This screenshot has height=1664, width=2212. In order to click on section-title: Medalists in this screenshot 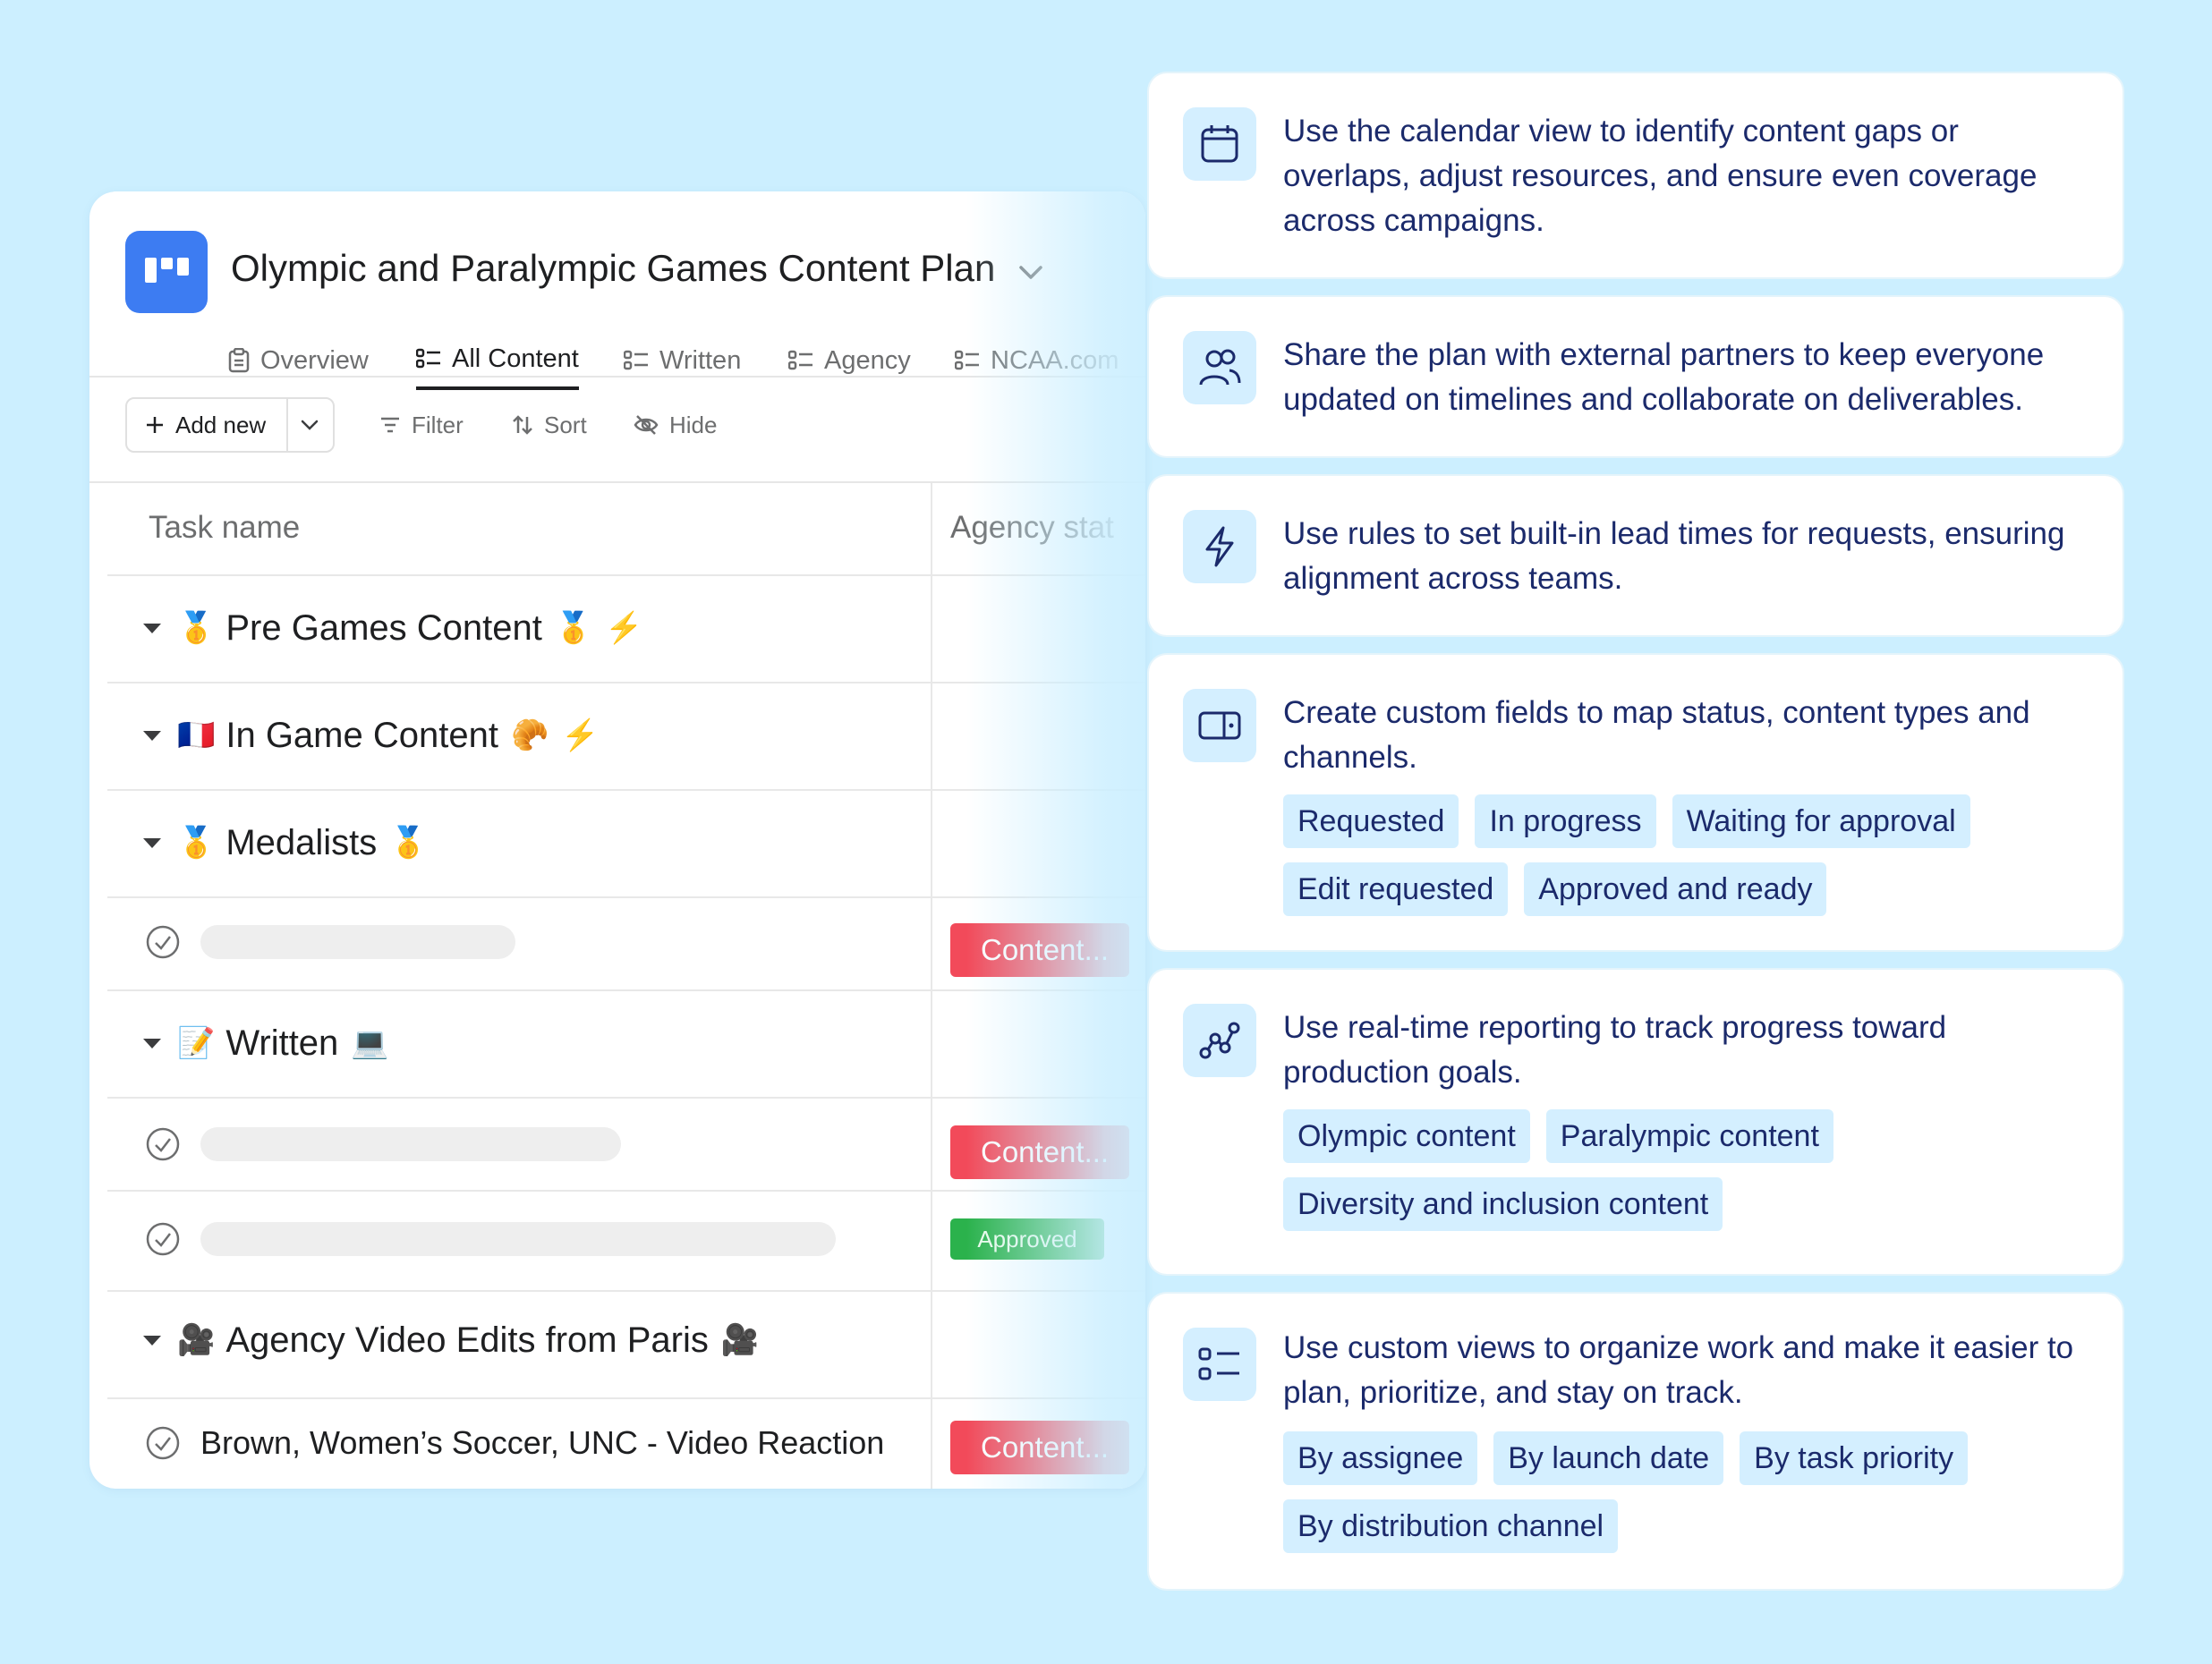, I will do `click(301, 842)`.